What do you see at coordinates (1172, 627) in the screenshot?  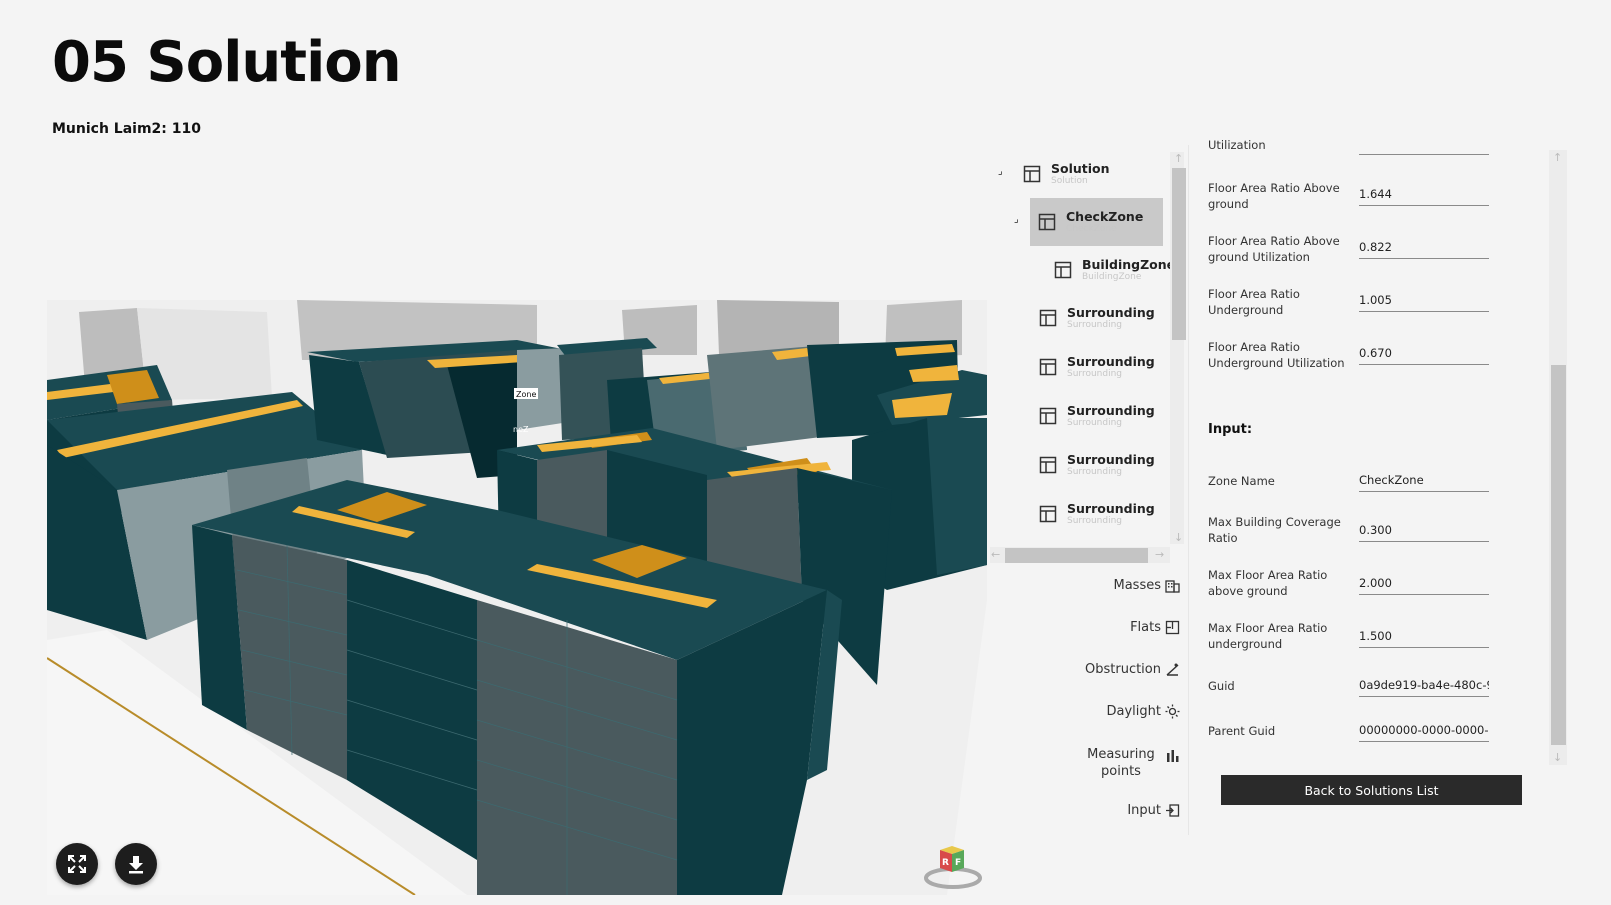 I see `floorplan-icon` at bounding box center [1172, 627].